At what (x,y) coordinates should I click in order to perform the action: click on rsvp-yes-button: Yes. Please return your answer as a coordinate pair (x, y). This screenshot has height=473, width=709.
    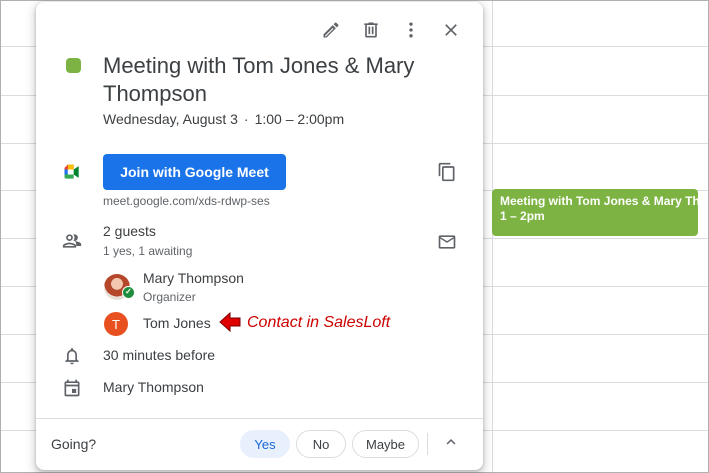
    Looking at the image, I should click on (265, 444).